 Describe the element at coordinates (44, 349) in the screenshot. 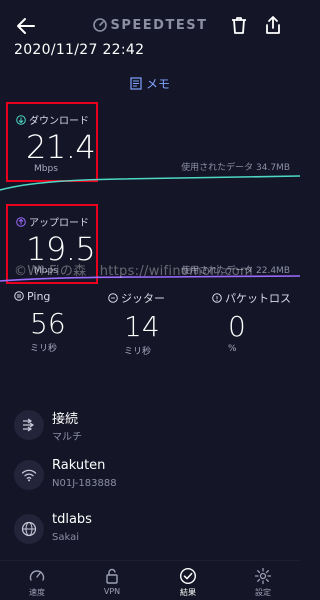

I see `ping-unit: ミリ秒` at that location.